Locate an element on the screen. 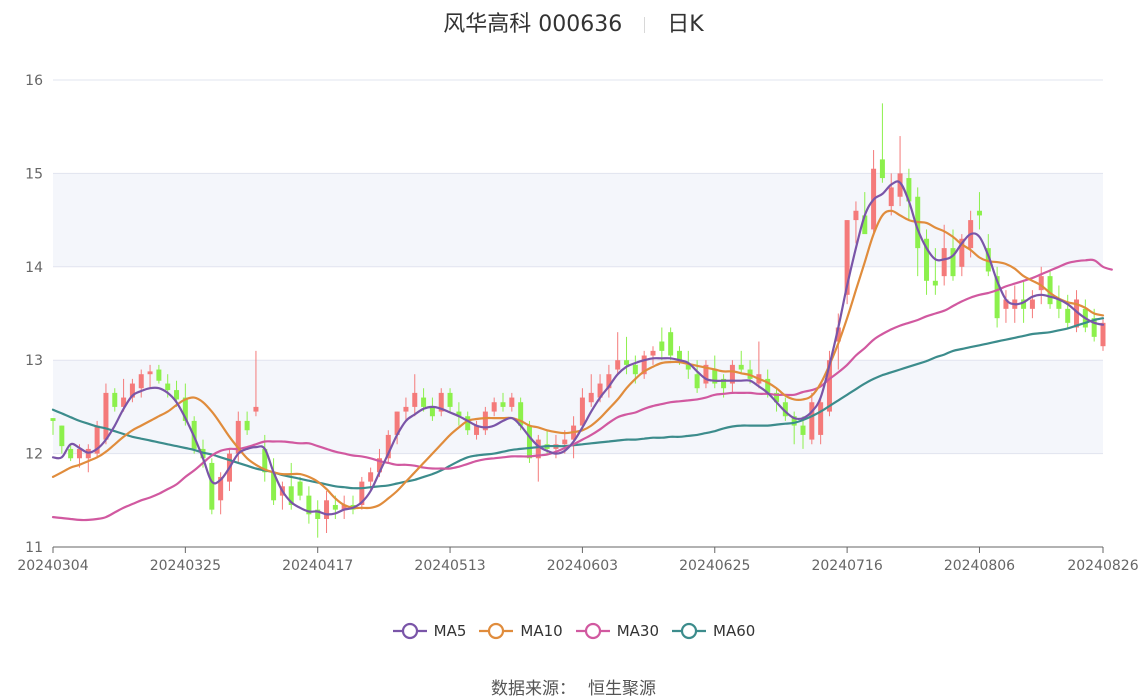 The height and width of the screenshot is (699, 1147). data-source: 数据来源： 恒生聚源 is located at coordinates (573, 686).